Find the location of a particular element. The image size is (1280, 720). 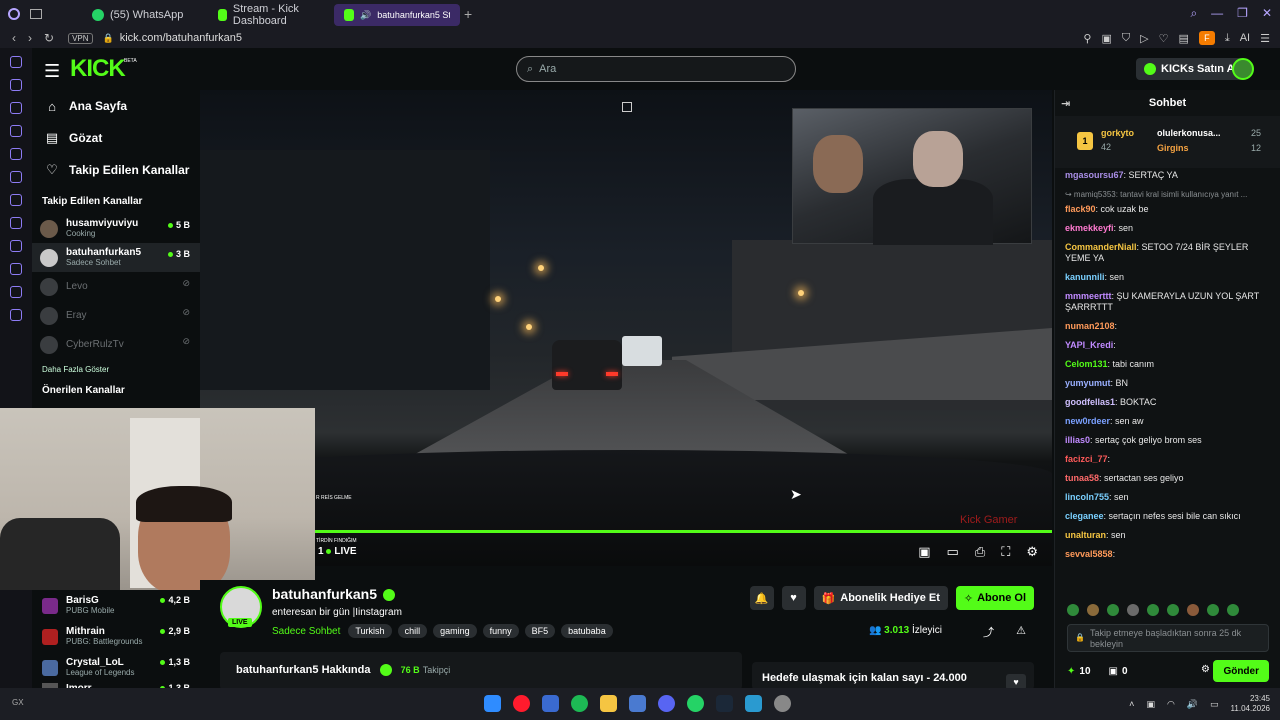

chat-username: goodfellas1 is located at coordinates (1090, 402).